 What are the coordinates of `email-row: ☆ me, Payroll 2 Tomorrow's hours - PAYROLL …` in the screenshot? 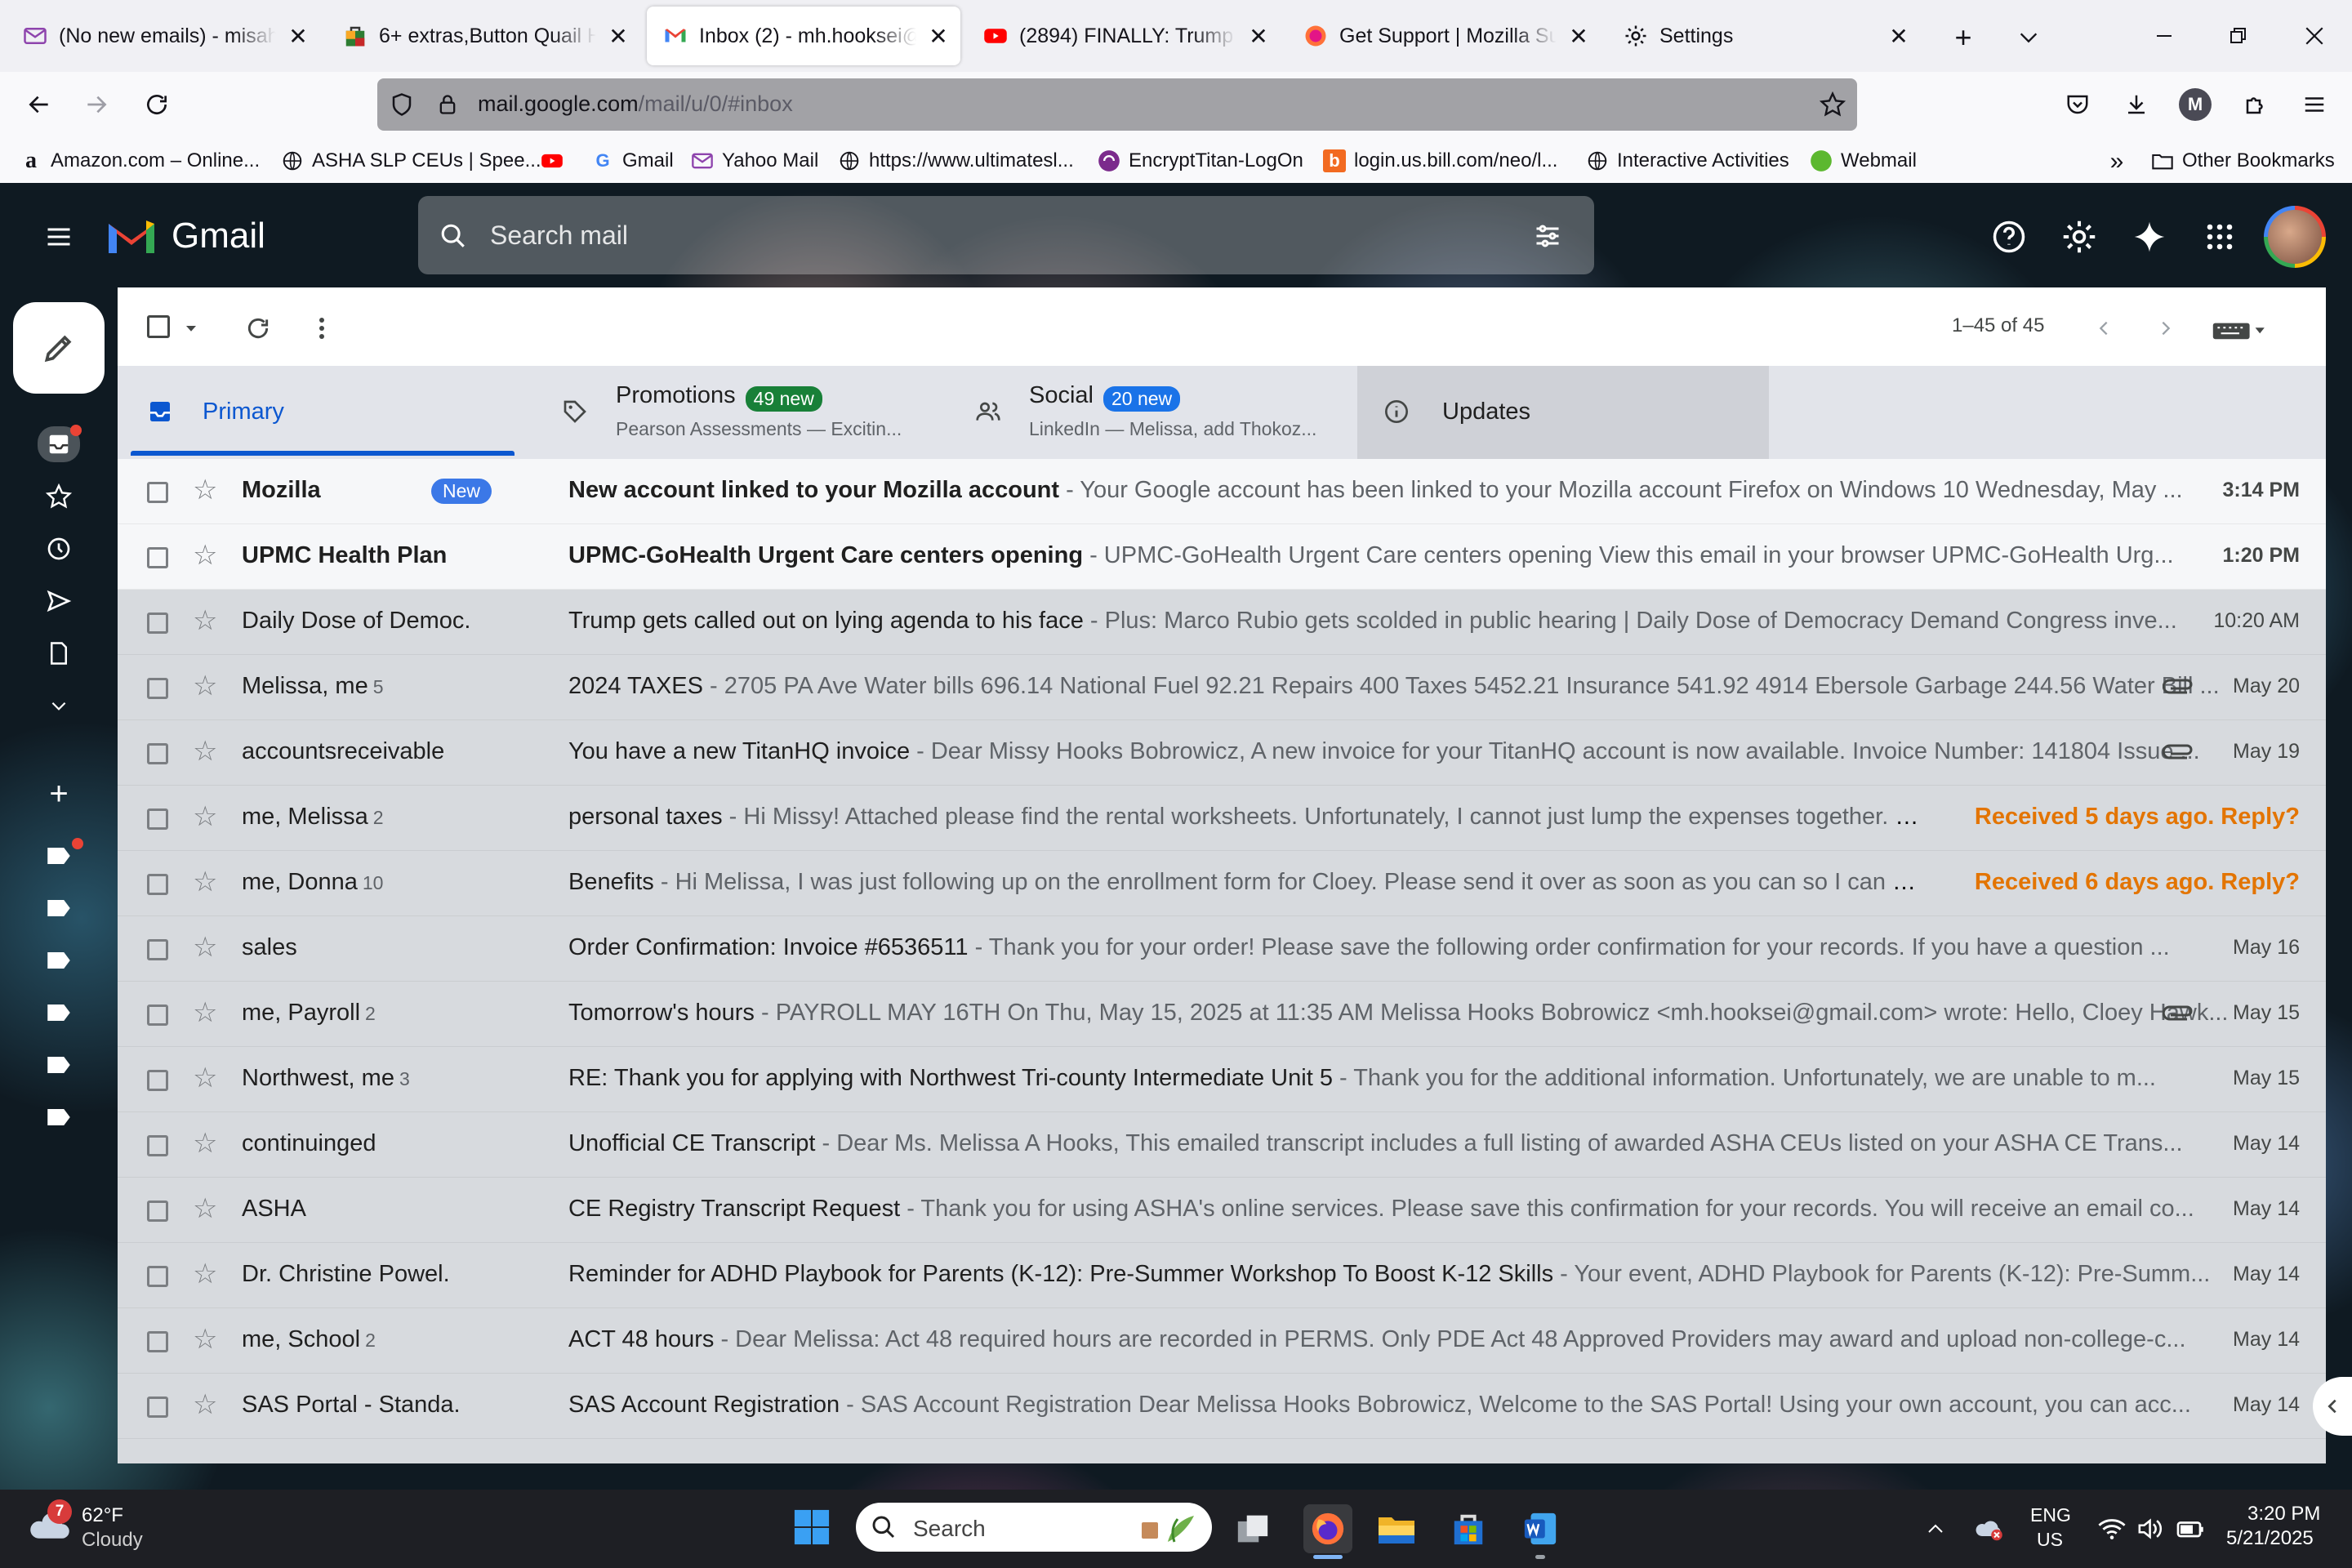 It's located at (1222, 1014).